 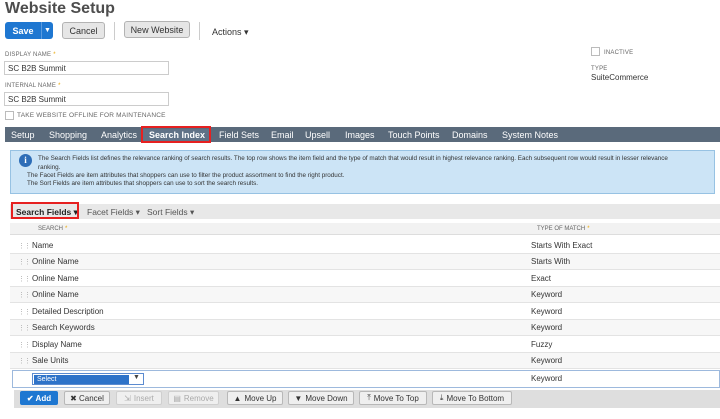 I want to click on move-to-top-icon: ⤒, so click(x=369, y=397).